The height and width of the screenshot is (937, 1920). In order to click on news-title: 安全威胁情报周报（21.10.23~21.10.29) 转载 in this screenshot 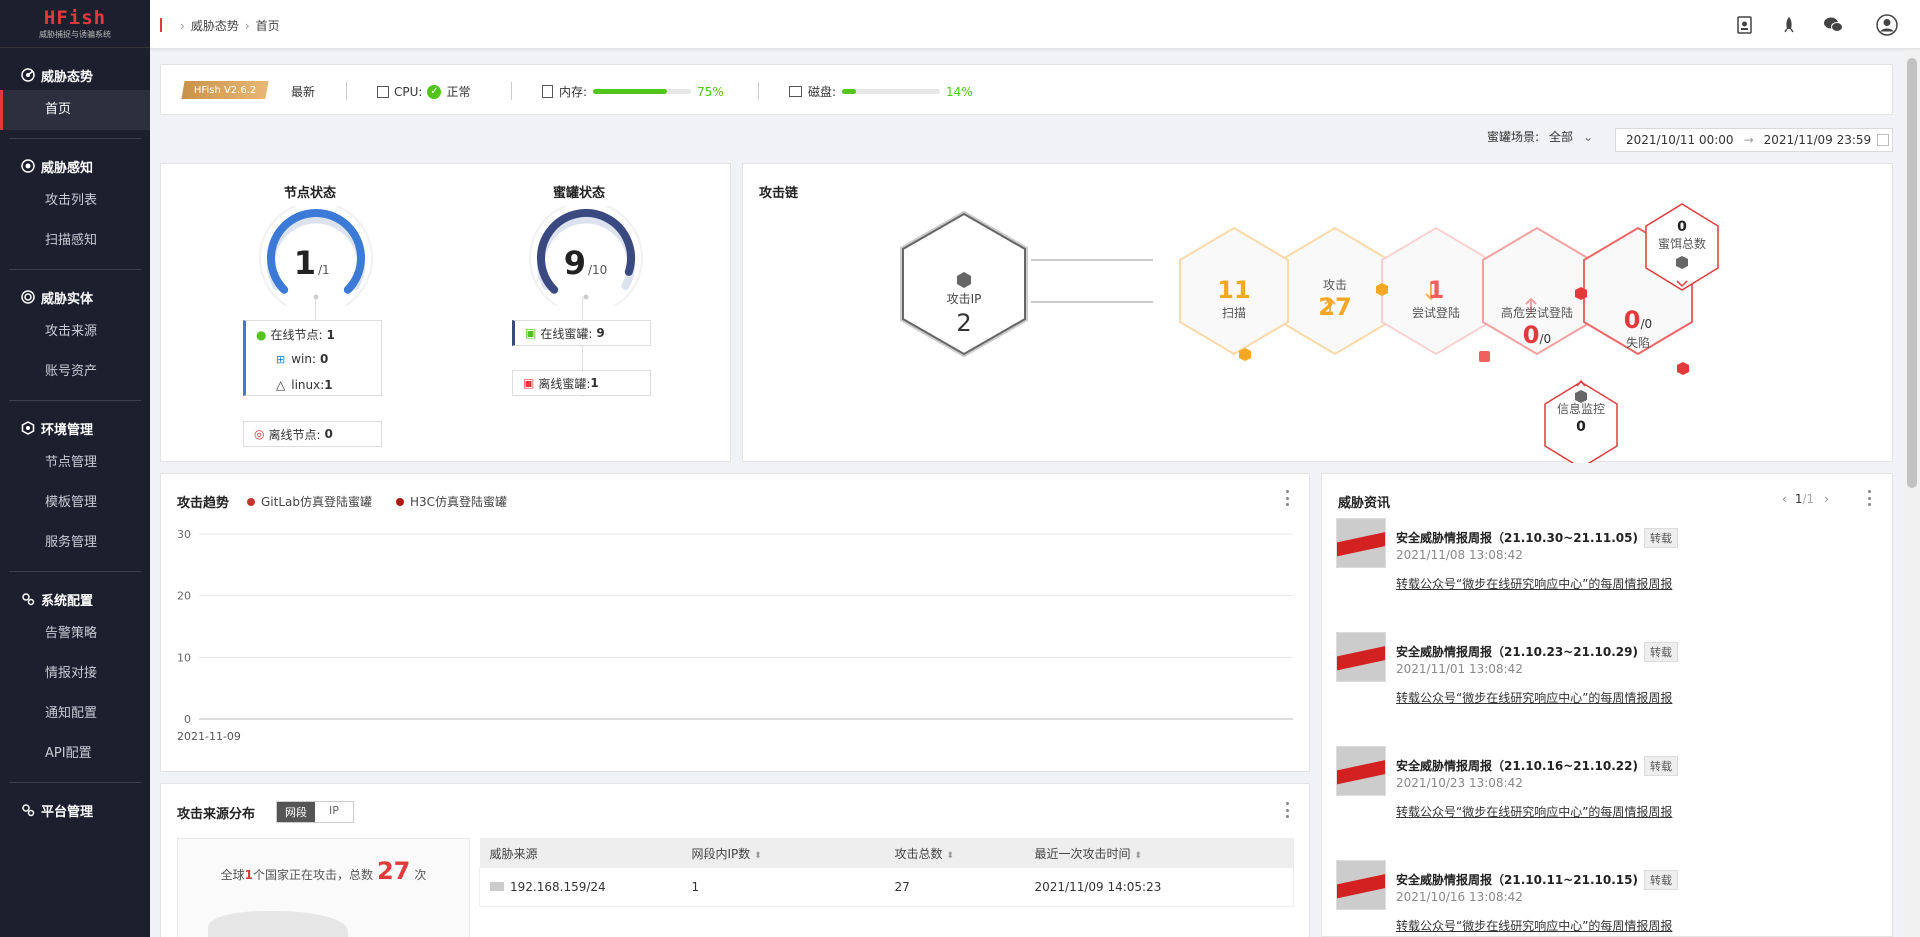, I will do `click(1537, 652)`.